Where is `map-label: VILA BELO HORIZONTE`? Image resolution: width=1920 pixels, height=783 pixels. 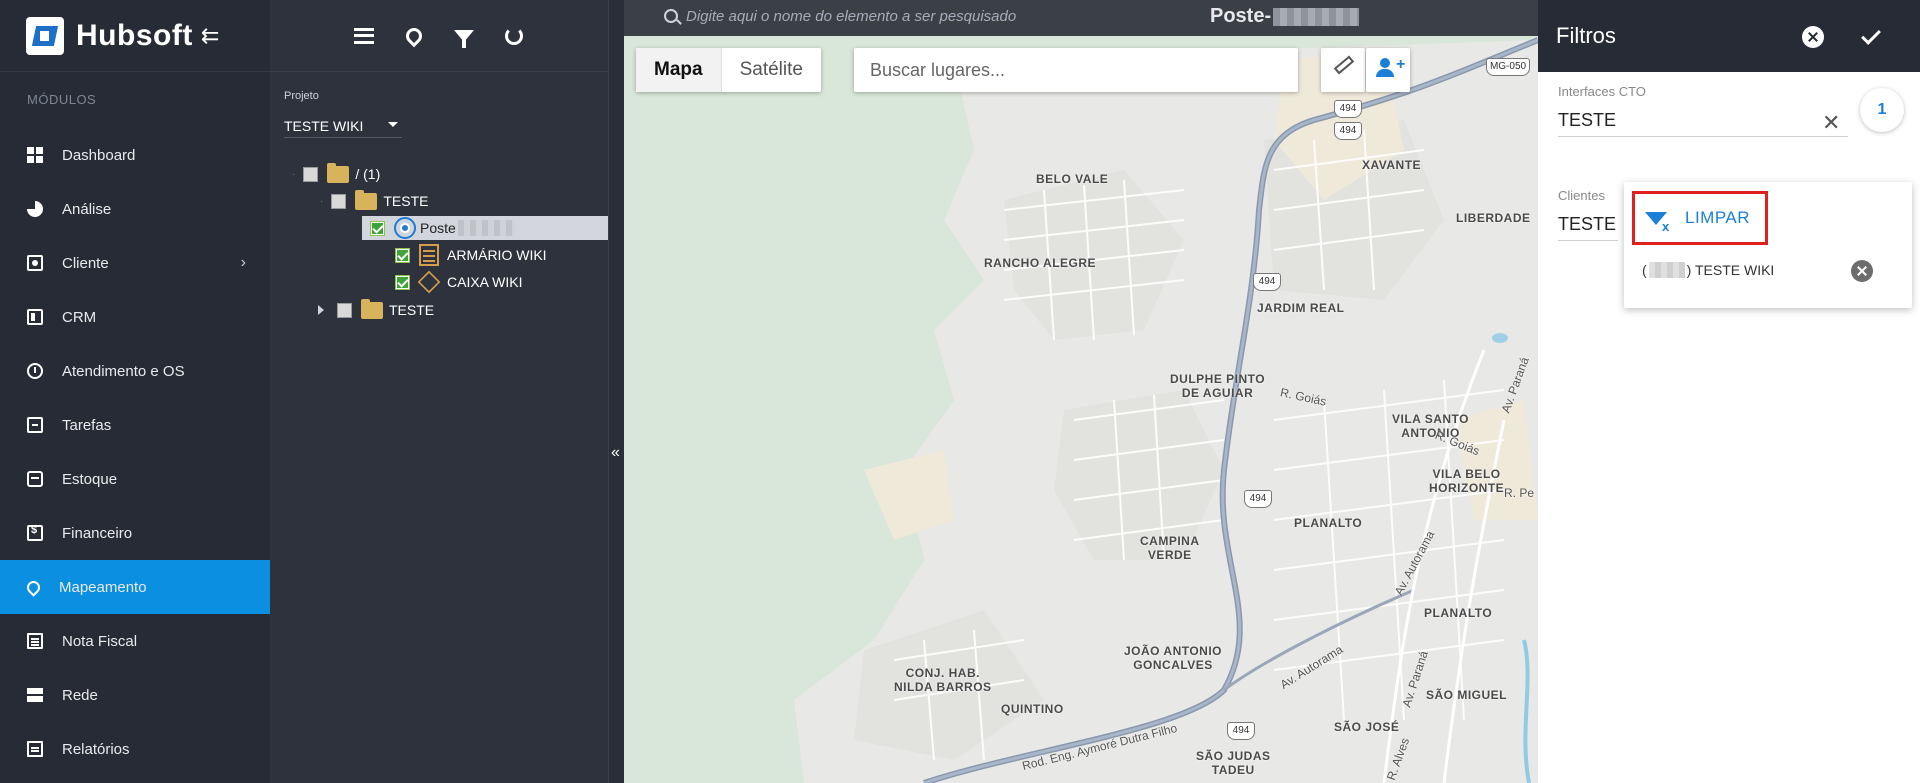
map-label: VILA BELO HORIZONTE is located at coordinates (1467, 481).